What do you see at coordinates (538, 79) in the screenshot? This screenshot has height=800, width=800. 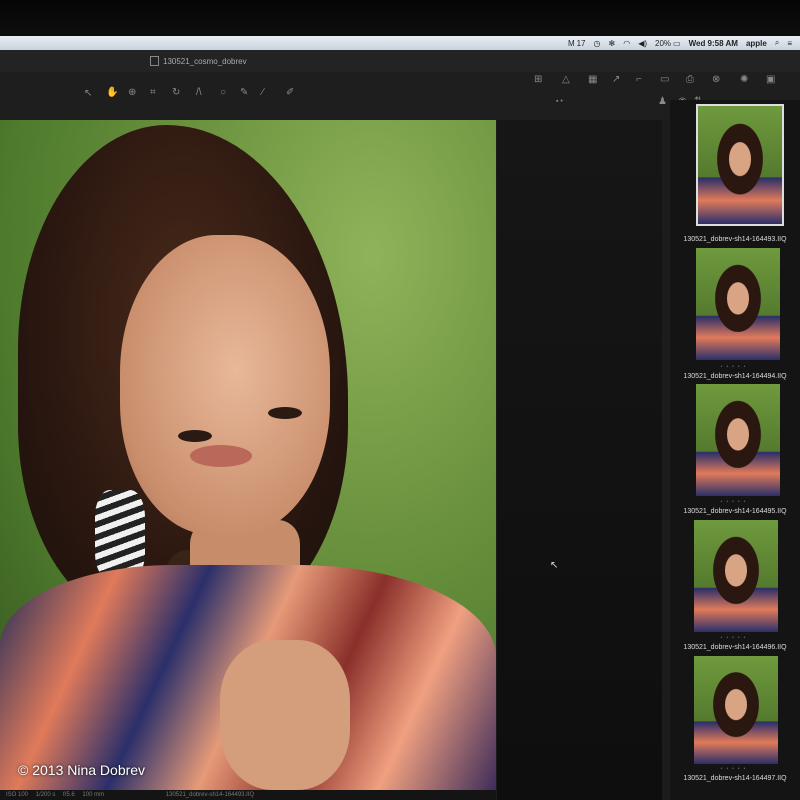 I see `grid-icon: ⊞` at bounding box center [538, 79].